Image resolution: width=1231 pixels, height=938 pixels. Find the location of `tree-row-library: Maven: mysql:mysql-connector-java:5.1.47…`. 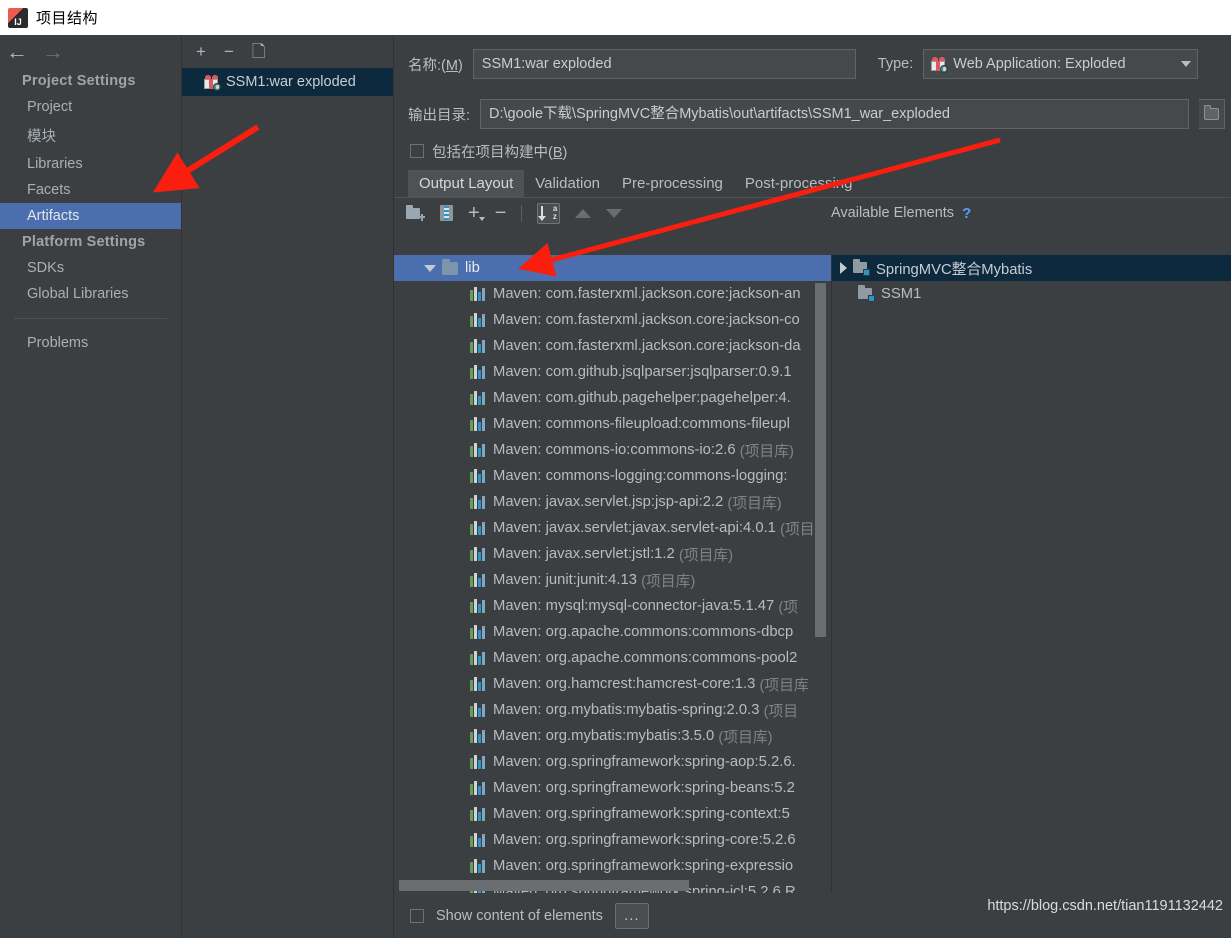

tree-row-library: Maven: mysql:mysql-connector-java:5.1.47… is located at coordinates (612, 606).